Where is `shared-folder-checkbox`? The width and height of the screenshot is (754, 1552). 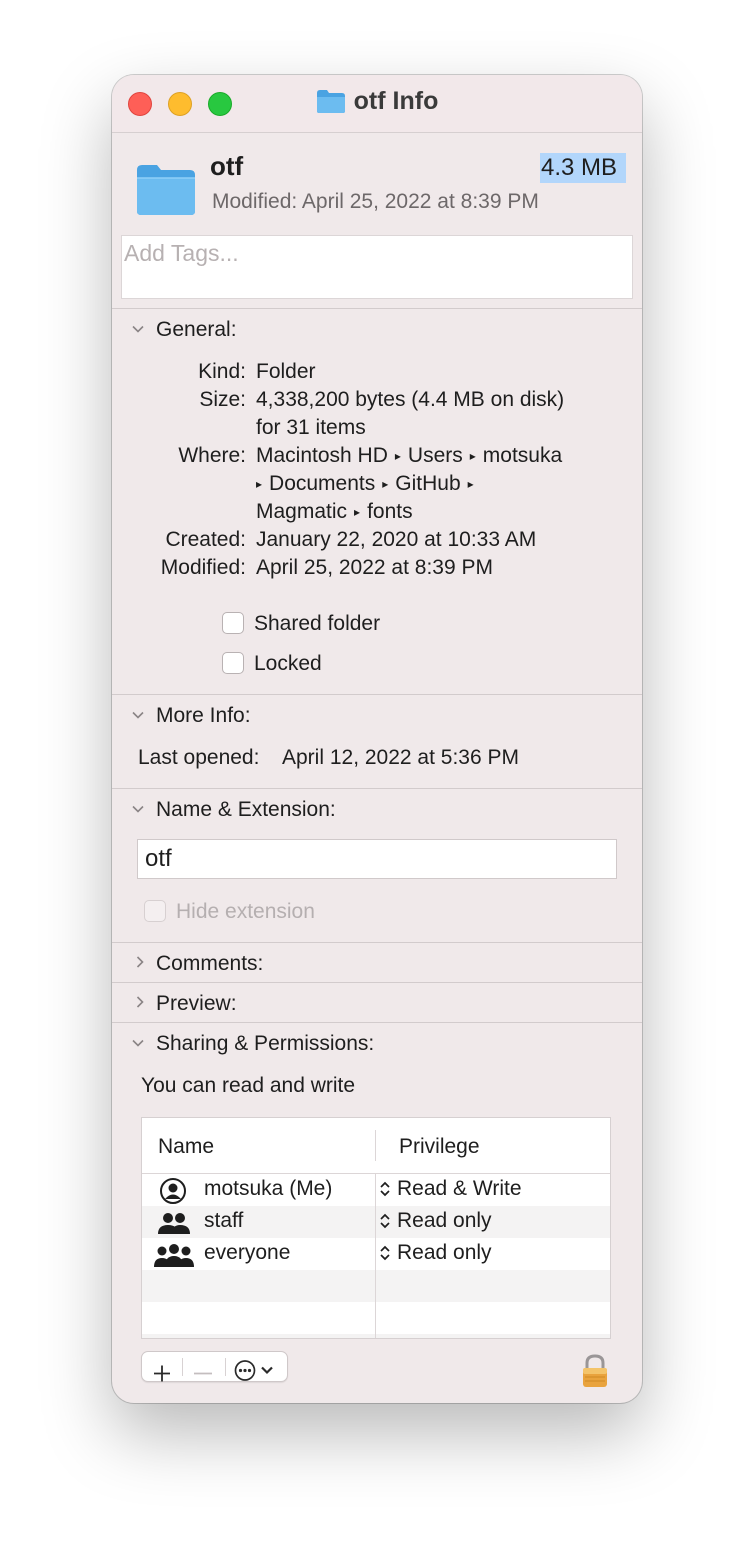 shared-folder-checkbox is located at coordinates (233, 623).